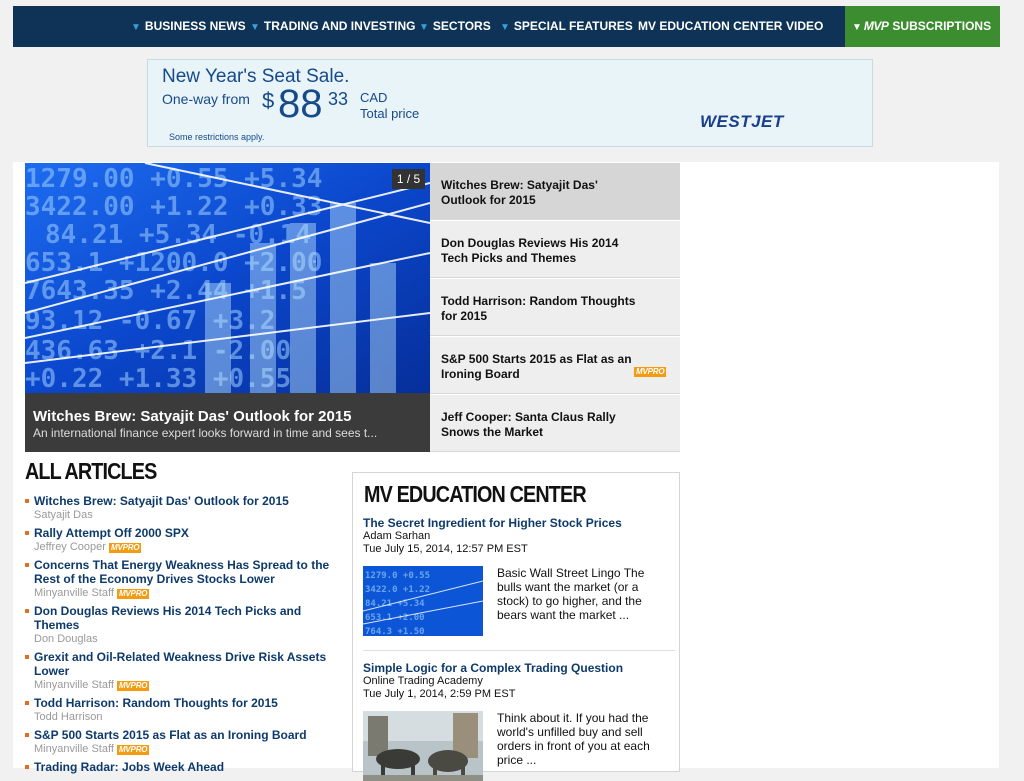 This screenshot has width=1024, height=781. Describe the element at coordinates (397, 536) in the screenshot. I see `edu-article-author: Adam Sarhan` at that location.